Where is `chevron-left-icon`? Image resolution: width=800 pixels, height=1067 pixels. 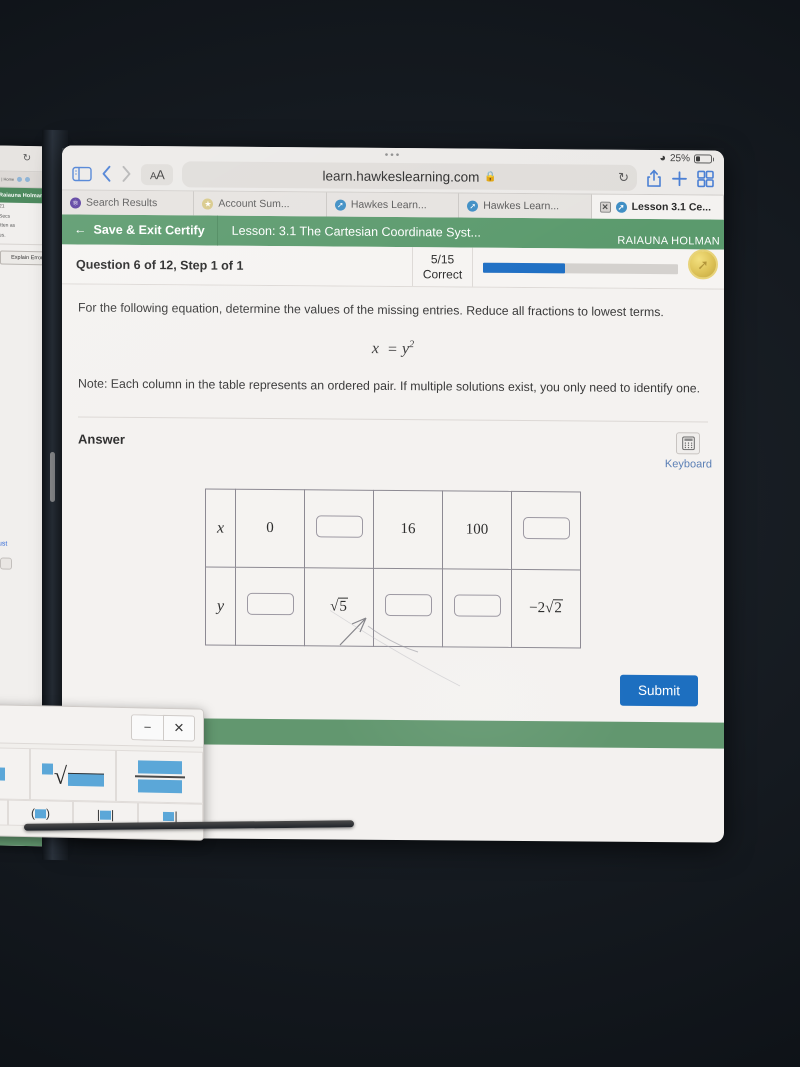
chevron-left-icon is located at coordinates (106, 174).